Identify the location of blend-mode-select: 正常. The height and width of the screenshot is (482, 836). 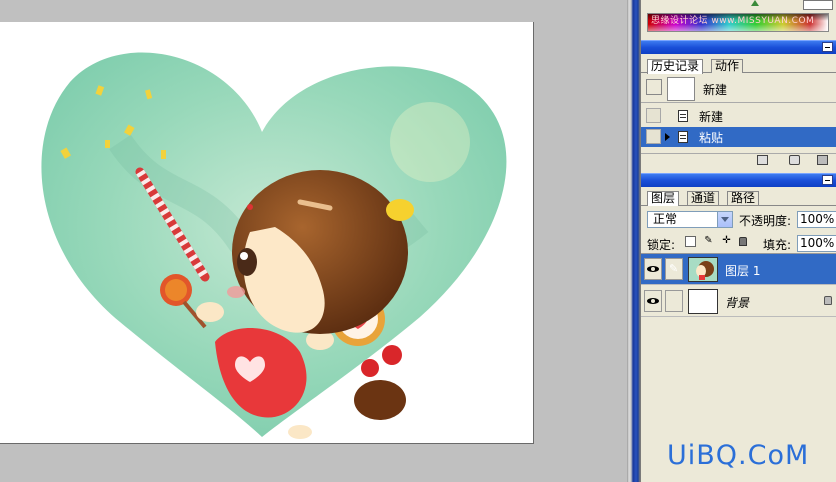
(690, 219).